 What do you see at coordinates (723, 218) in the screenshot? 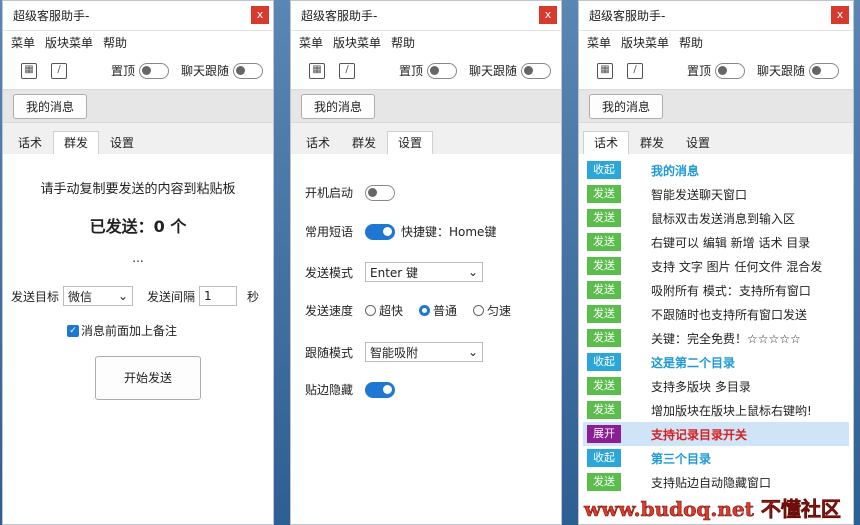
I see `list-item-text: 鼠标双击发送消息到输入区` at bounding box center [723, 218].